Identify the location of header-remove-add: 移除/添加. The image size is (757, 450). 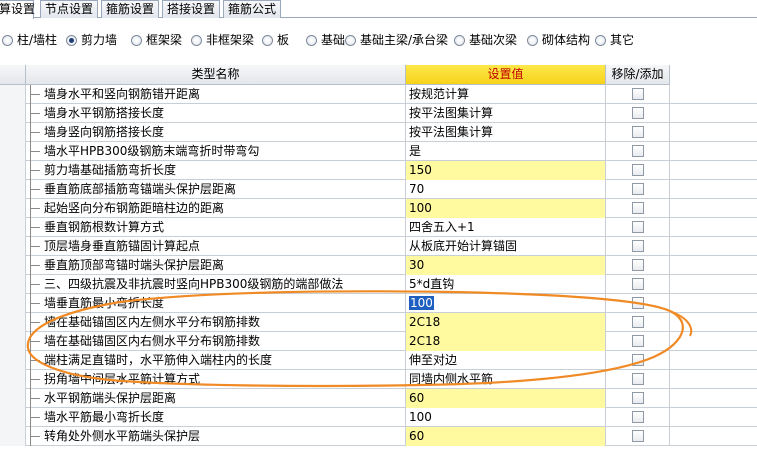
(638, 75).